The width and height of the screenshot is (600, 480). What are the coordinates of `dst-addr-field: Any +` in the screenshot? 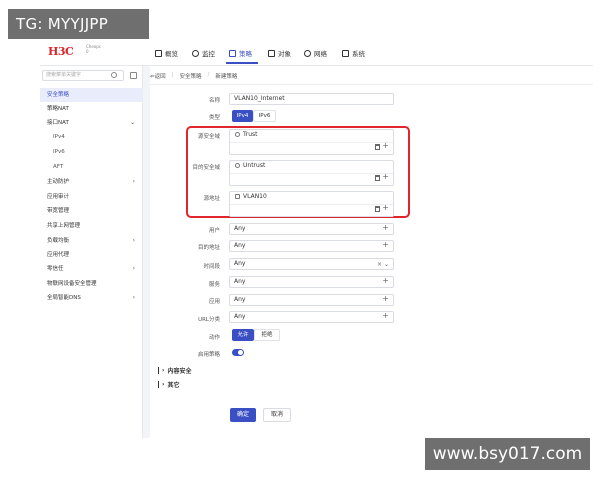 It's located at (311, 246).